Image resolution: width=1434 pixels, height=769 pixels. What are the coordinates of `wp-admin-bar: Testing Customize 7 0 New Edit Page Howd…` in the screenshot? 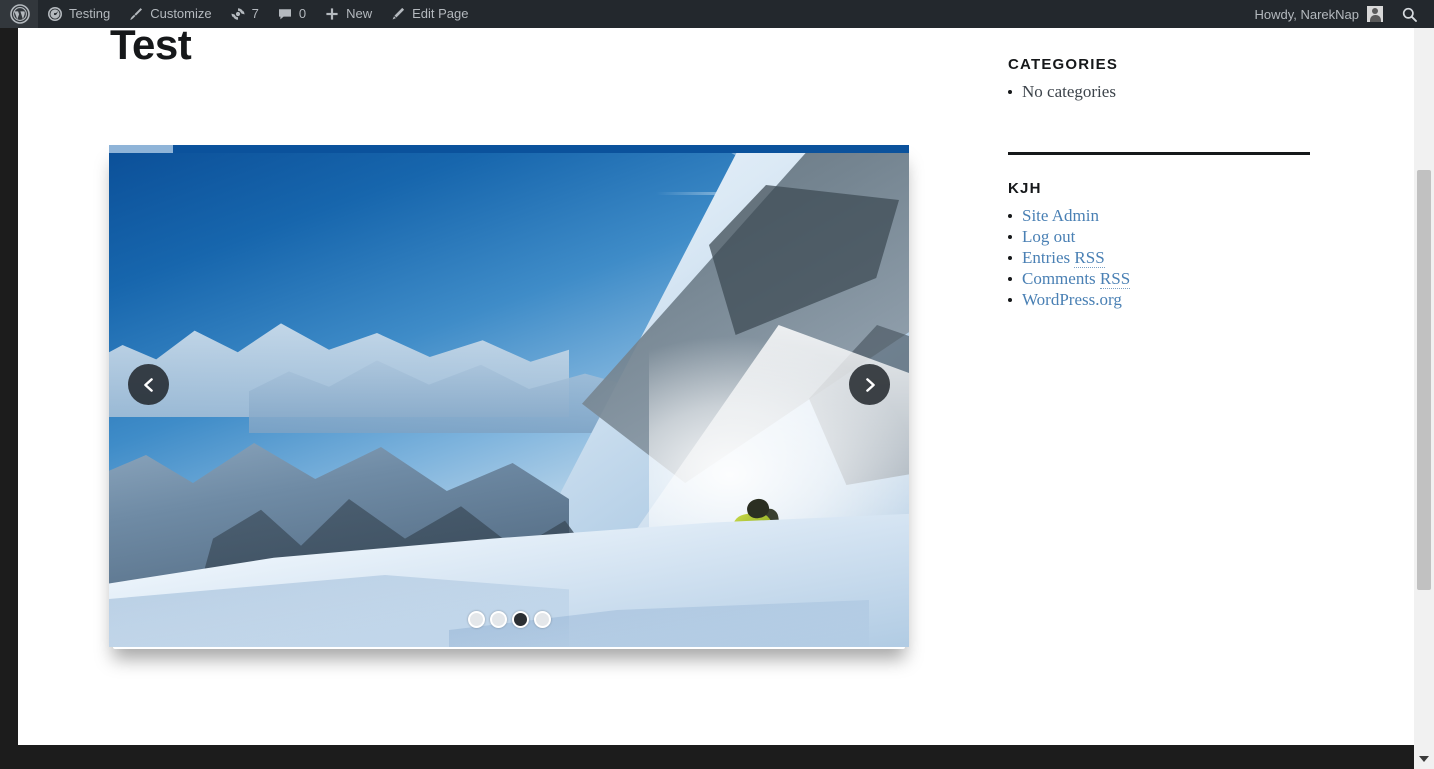 It's located at (717, 14).